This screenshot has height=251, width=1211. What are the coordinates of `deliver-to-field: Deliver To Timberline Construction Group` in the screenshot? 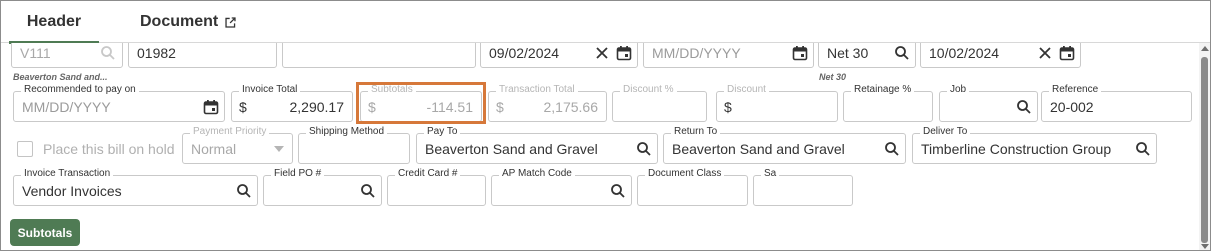 It's located at (1034, 145).